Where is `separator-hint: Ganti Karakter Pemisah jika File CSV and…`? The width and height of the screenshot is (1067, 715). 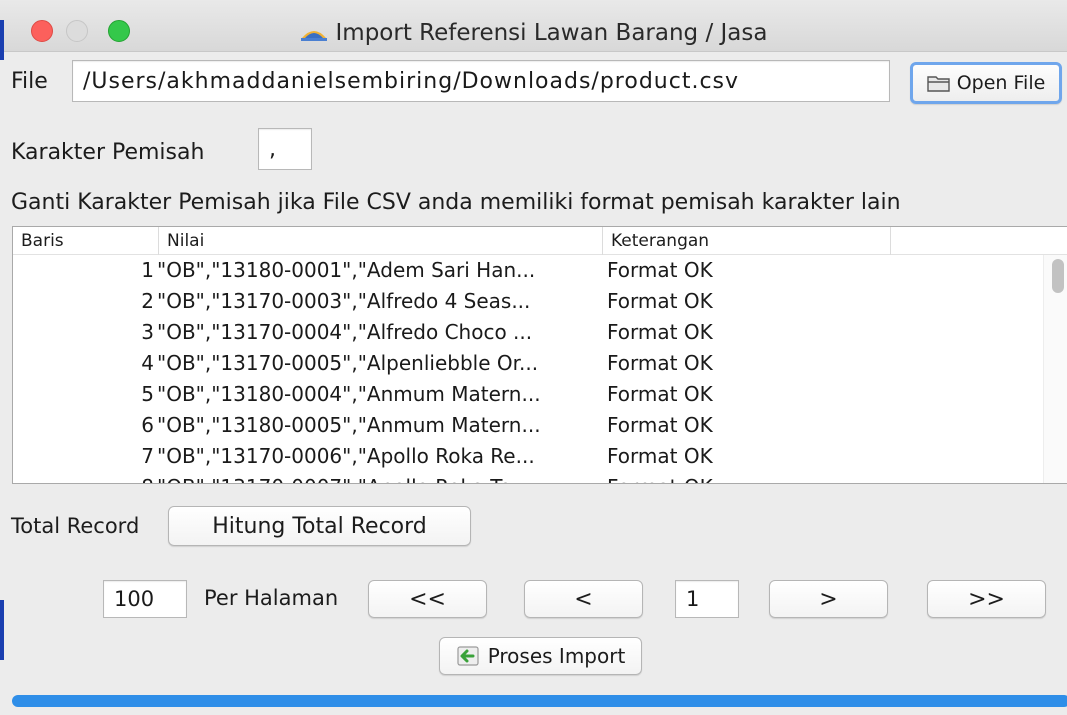
separator-hint: Ganti Karakter Pemisah jika File CSV and… is located at coordinates (456, 202).